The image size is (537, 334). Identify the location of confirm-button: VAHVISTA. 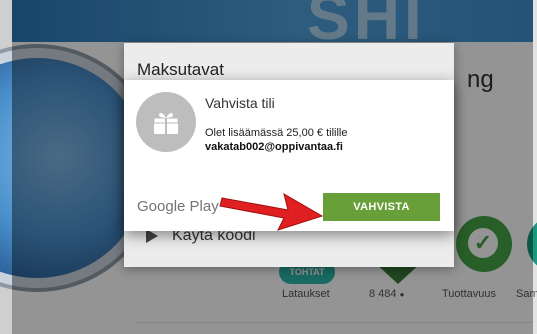
(381, 207).